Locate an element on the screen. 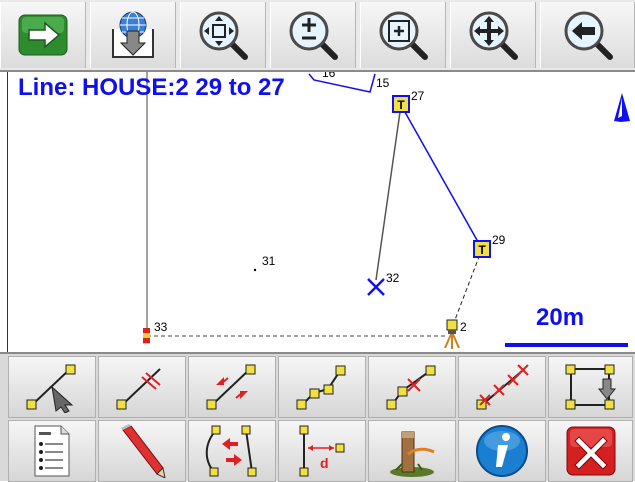 This screenshot has height=482, width=635. close-x-icon is located at coordinates (590, 451).